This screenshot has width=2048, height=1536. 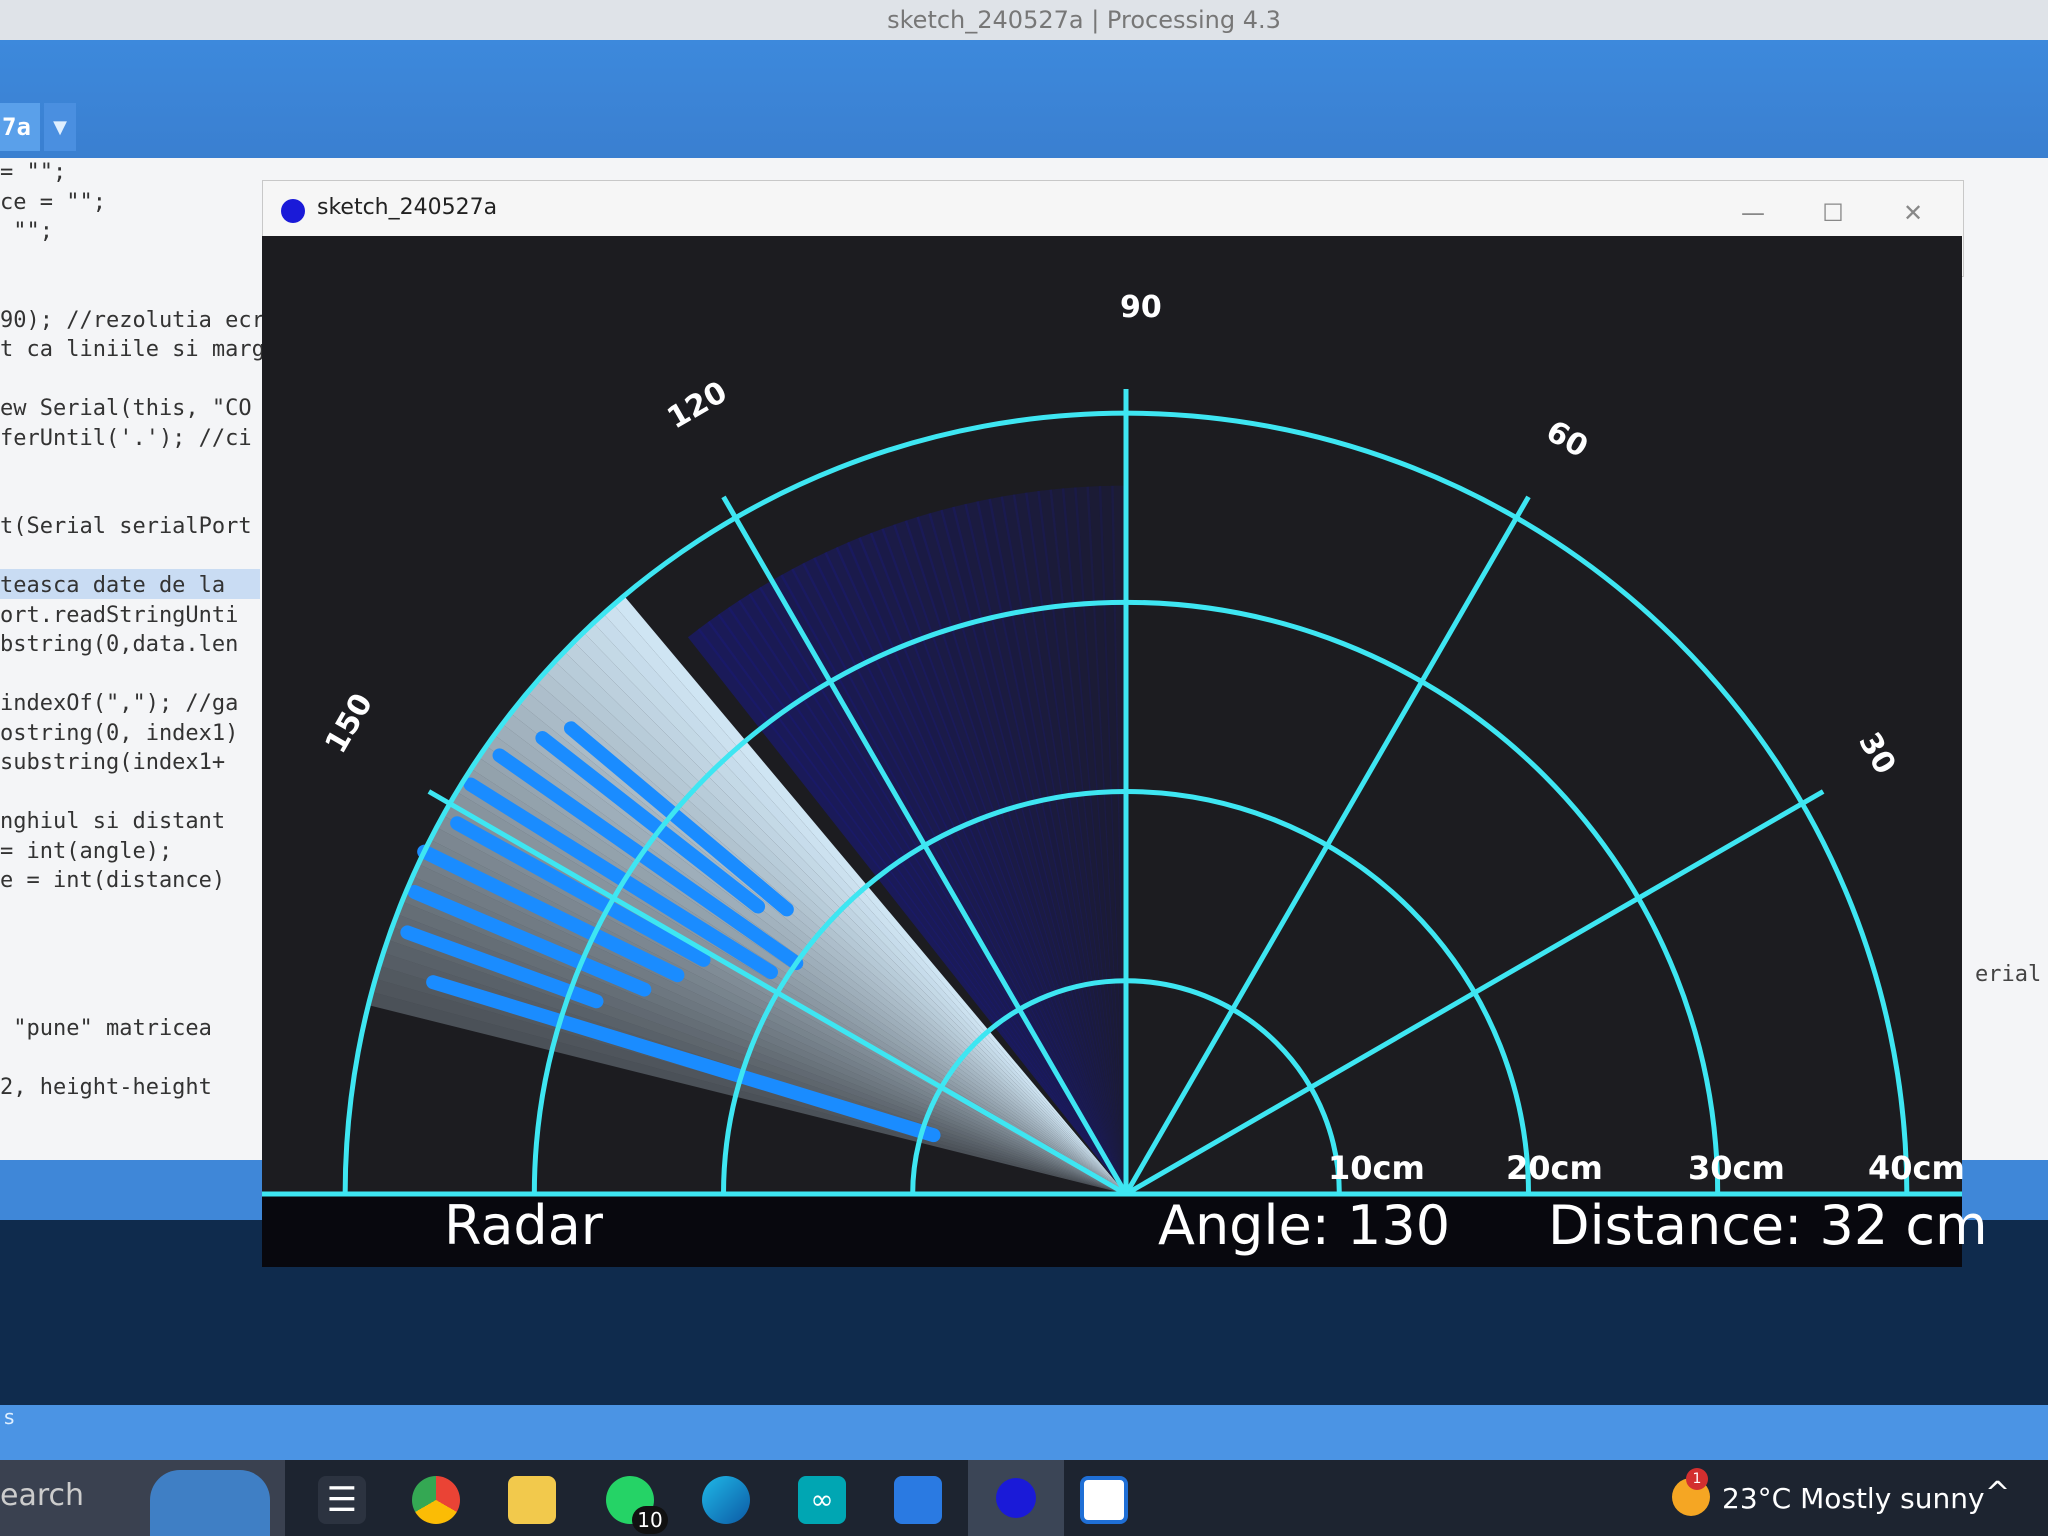 What do you see at coordinates (126, 438) in the screenshot?
I see `code-line: ferUntil('.'); //ci` at bounding box center [126, 438].